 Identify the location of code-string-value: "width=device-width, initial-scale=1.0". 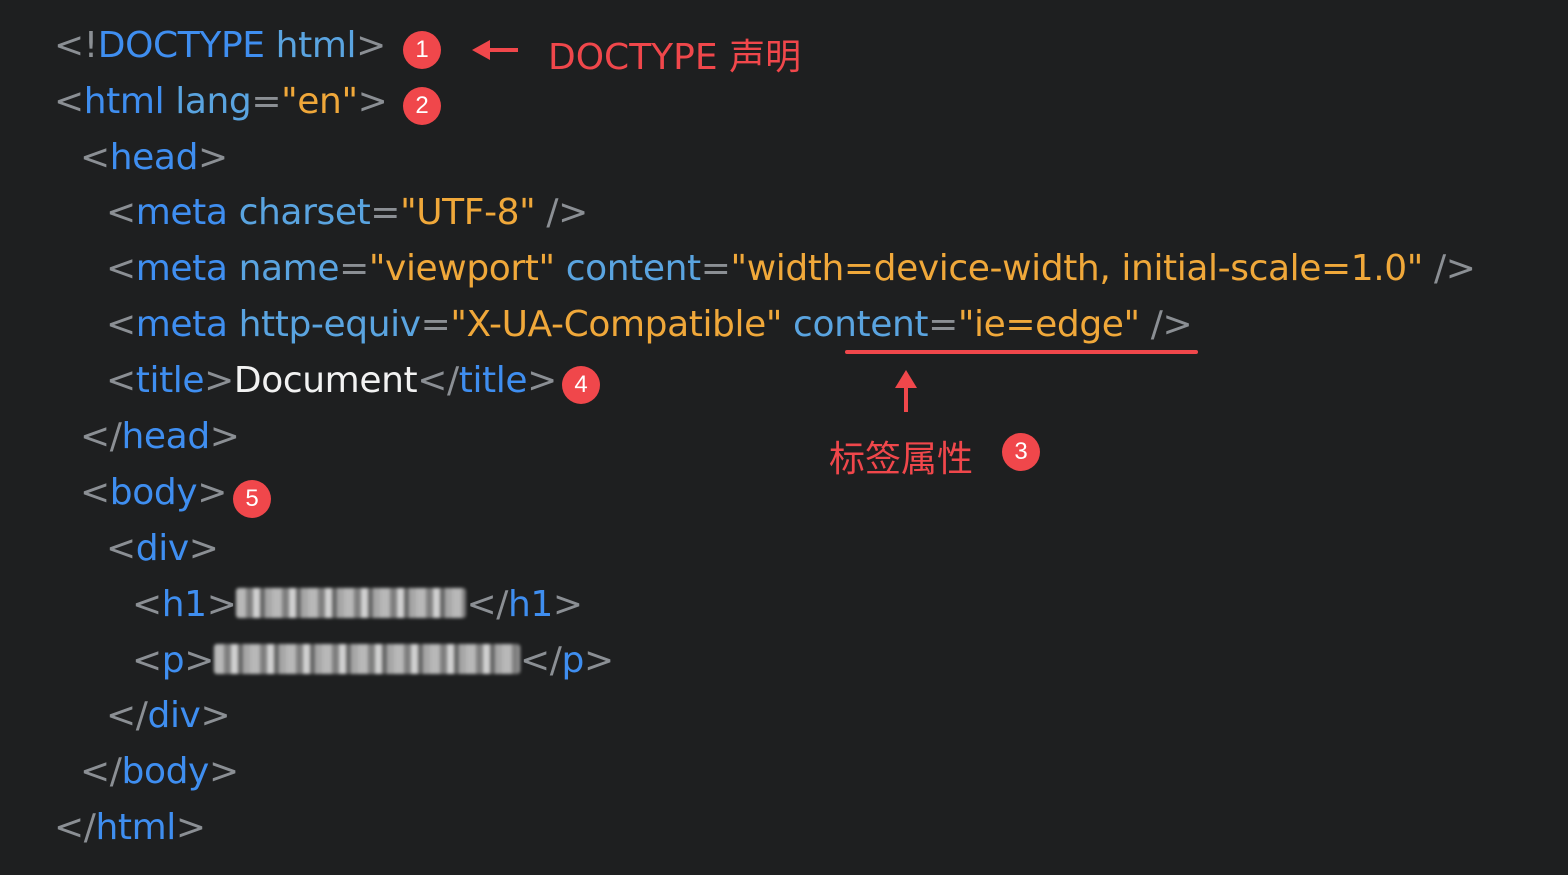
(1077, 268).